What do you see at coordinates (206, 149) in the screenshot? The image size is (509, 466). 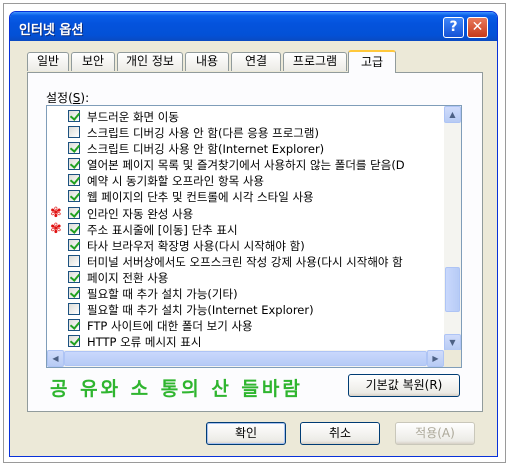 I see `settings-item-label: 스크립트 디버깅 사용 안 함(Internet Explorer)` at bounding box center [206, 149].